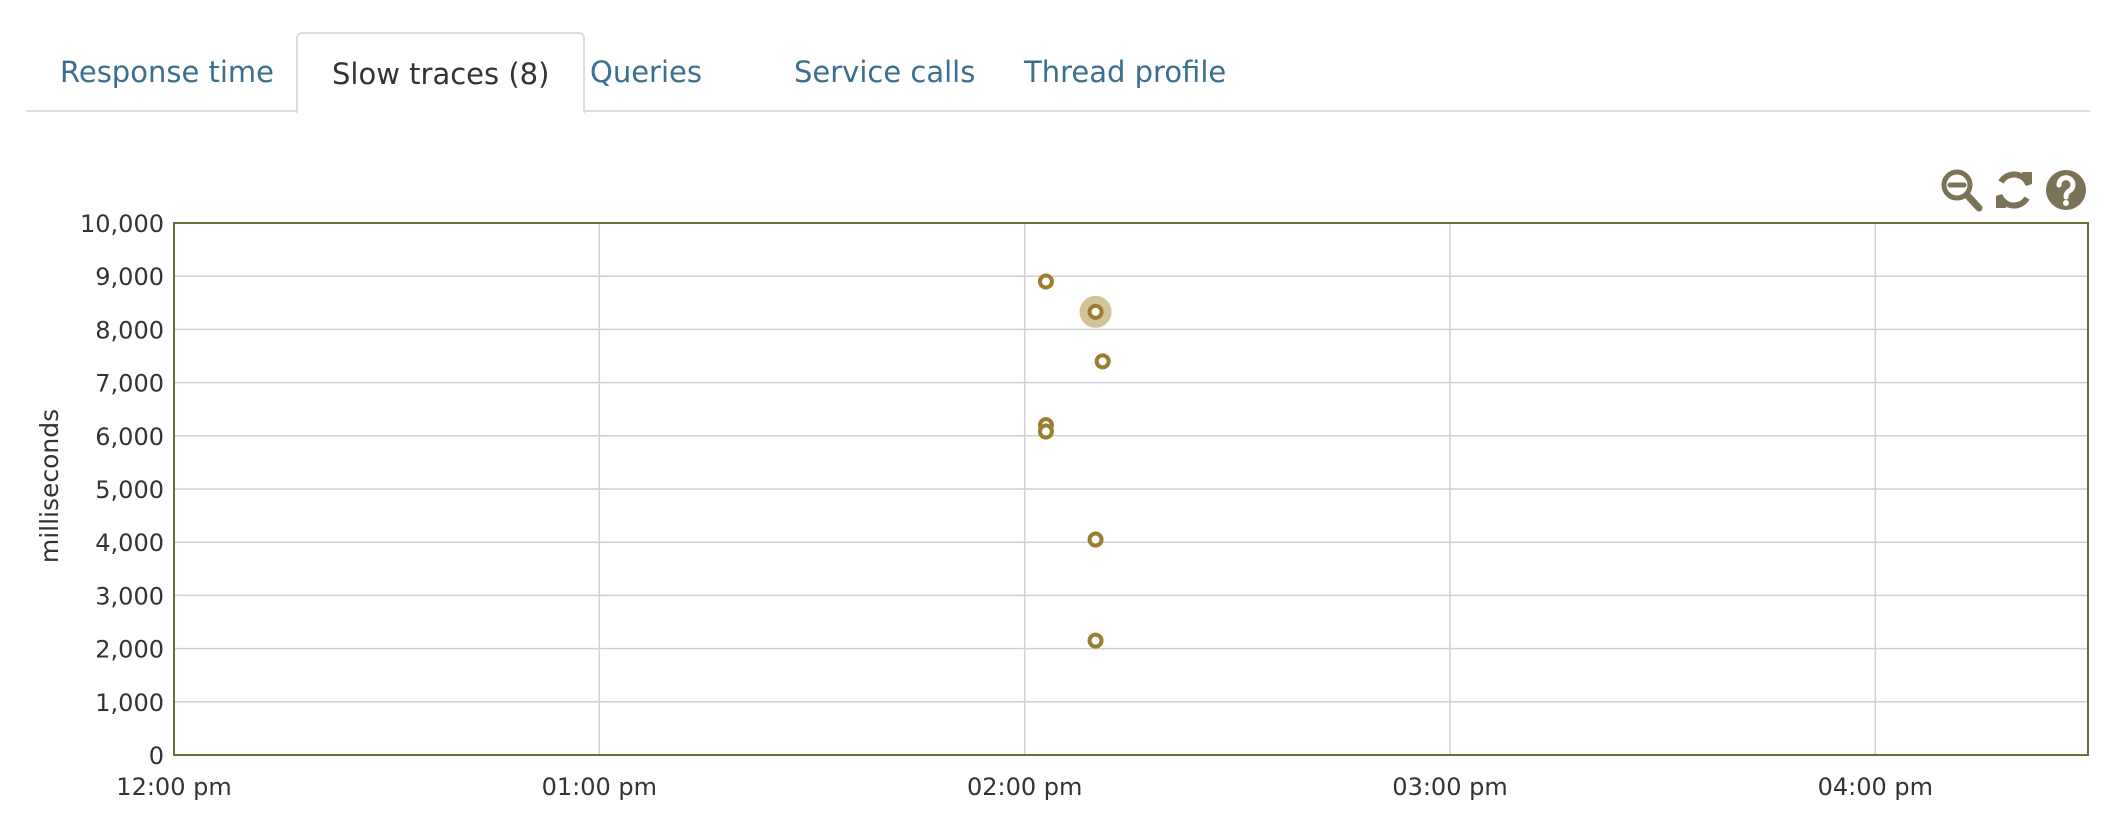 This screenshot has width=2120, height=834. Describe the element at coordinates (1449, 787) in the screenshot. I see `x-tick-label: 03:00 pm` at that location.